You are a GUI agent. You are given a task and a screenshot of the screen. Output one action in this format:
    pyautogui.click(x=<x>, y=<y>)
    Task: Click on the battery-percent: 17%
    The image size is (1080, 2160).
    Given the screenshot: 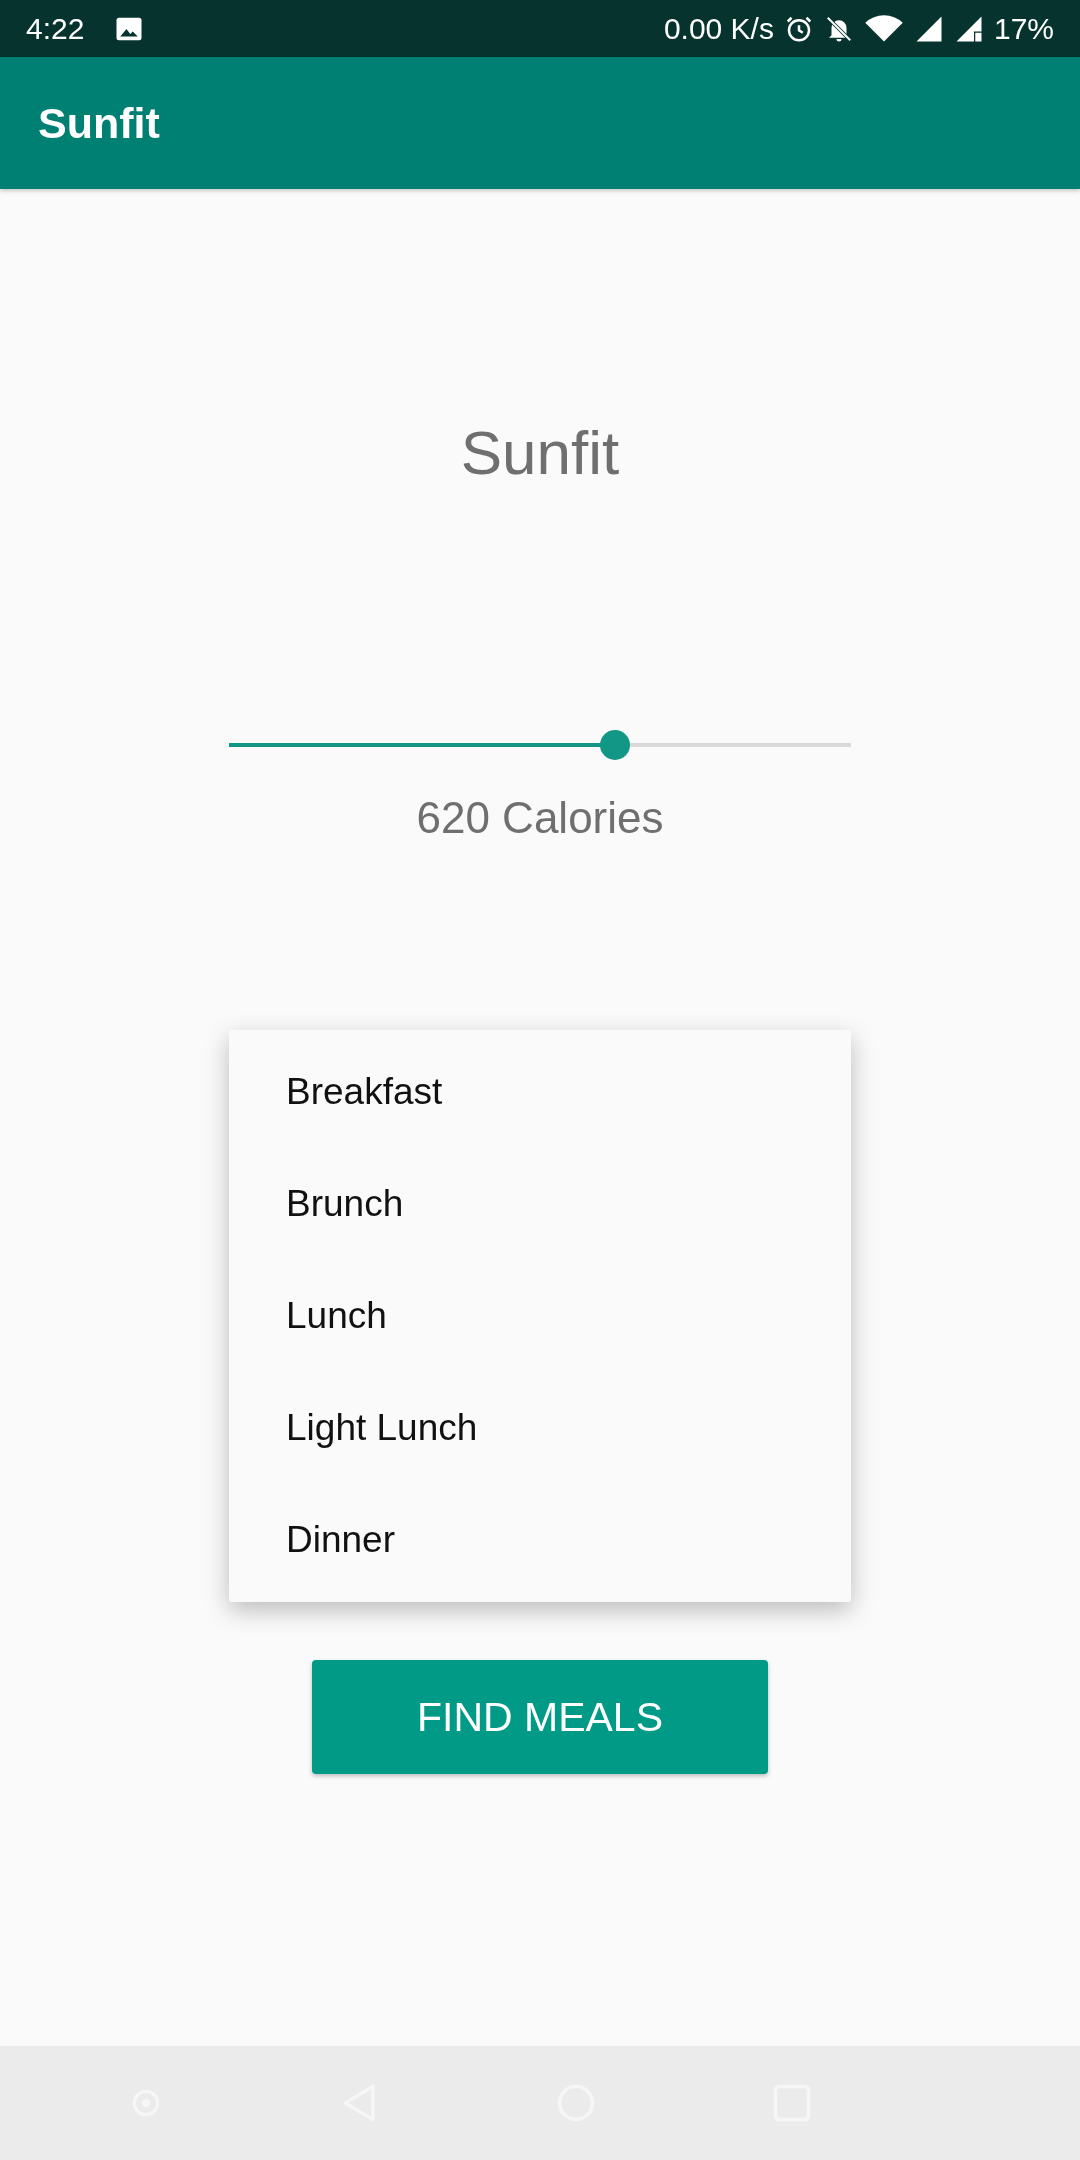 What is the action you would take?
    pyautogui.click(x=1023, y=28)
    